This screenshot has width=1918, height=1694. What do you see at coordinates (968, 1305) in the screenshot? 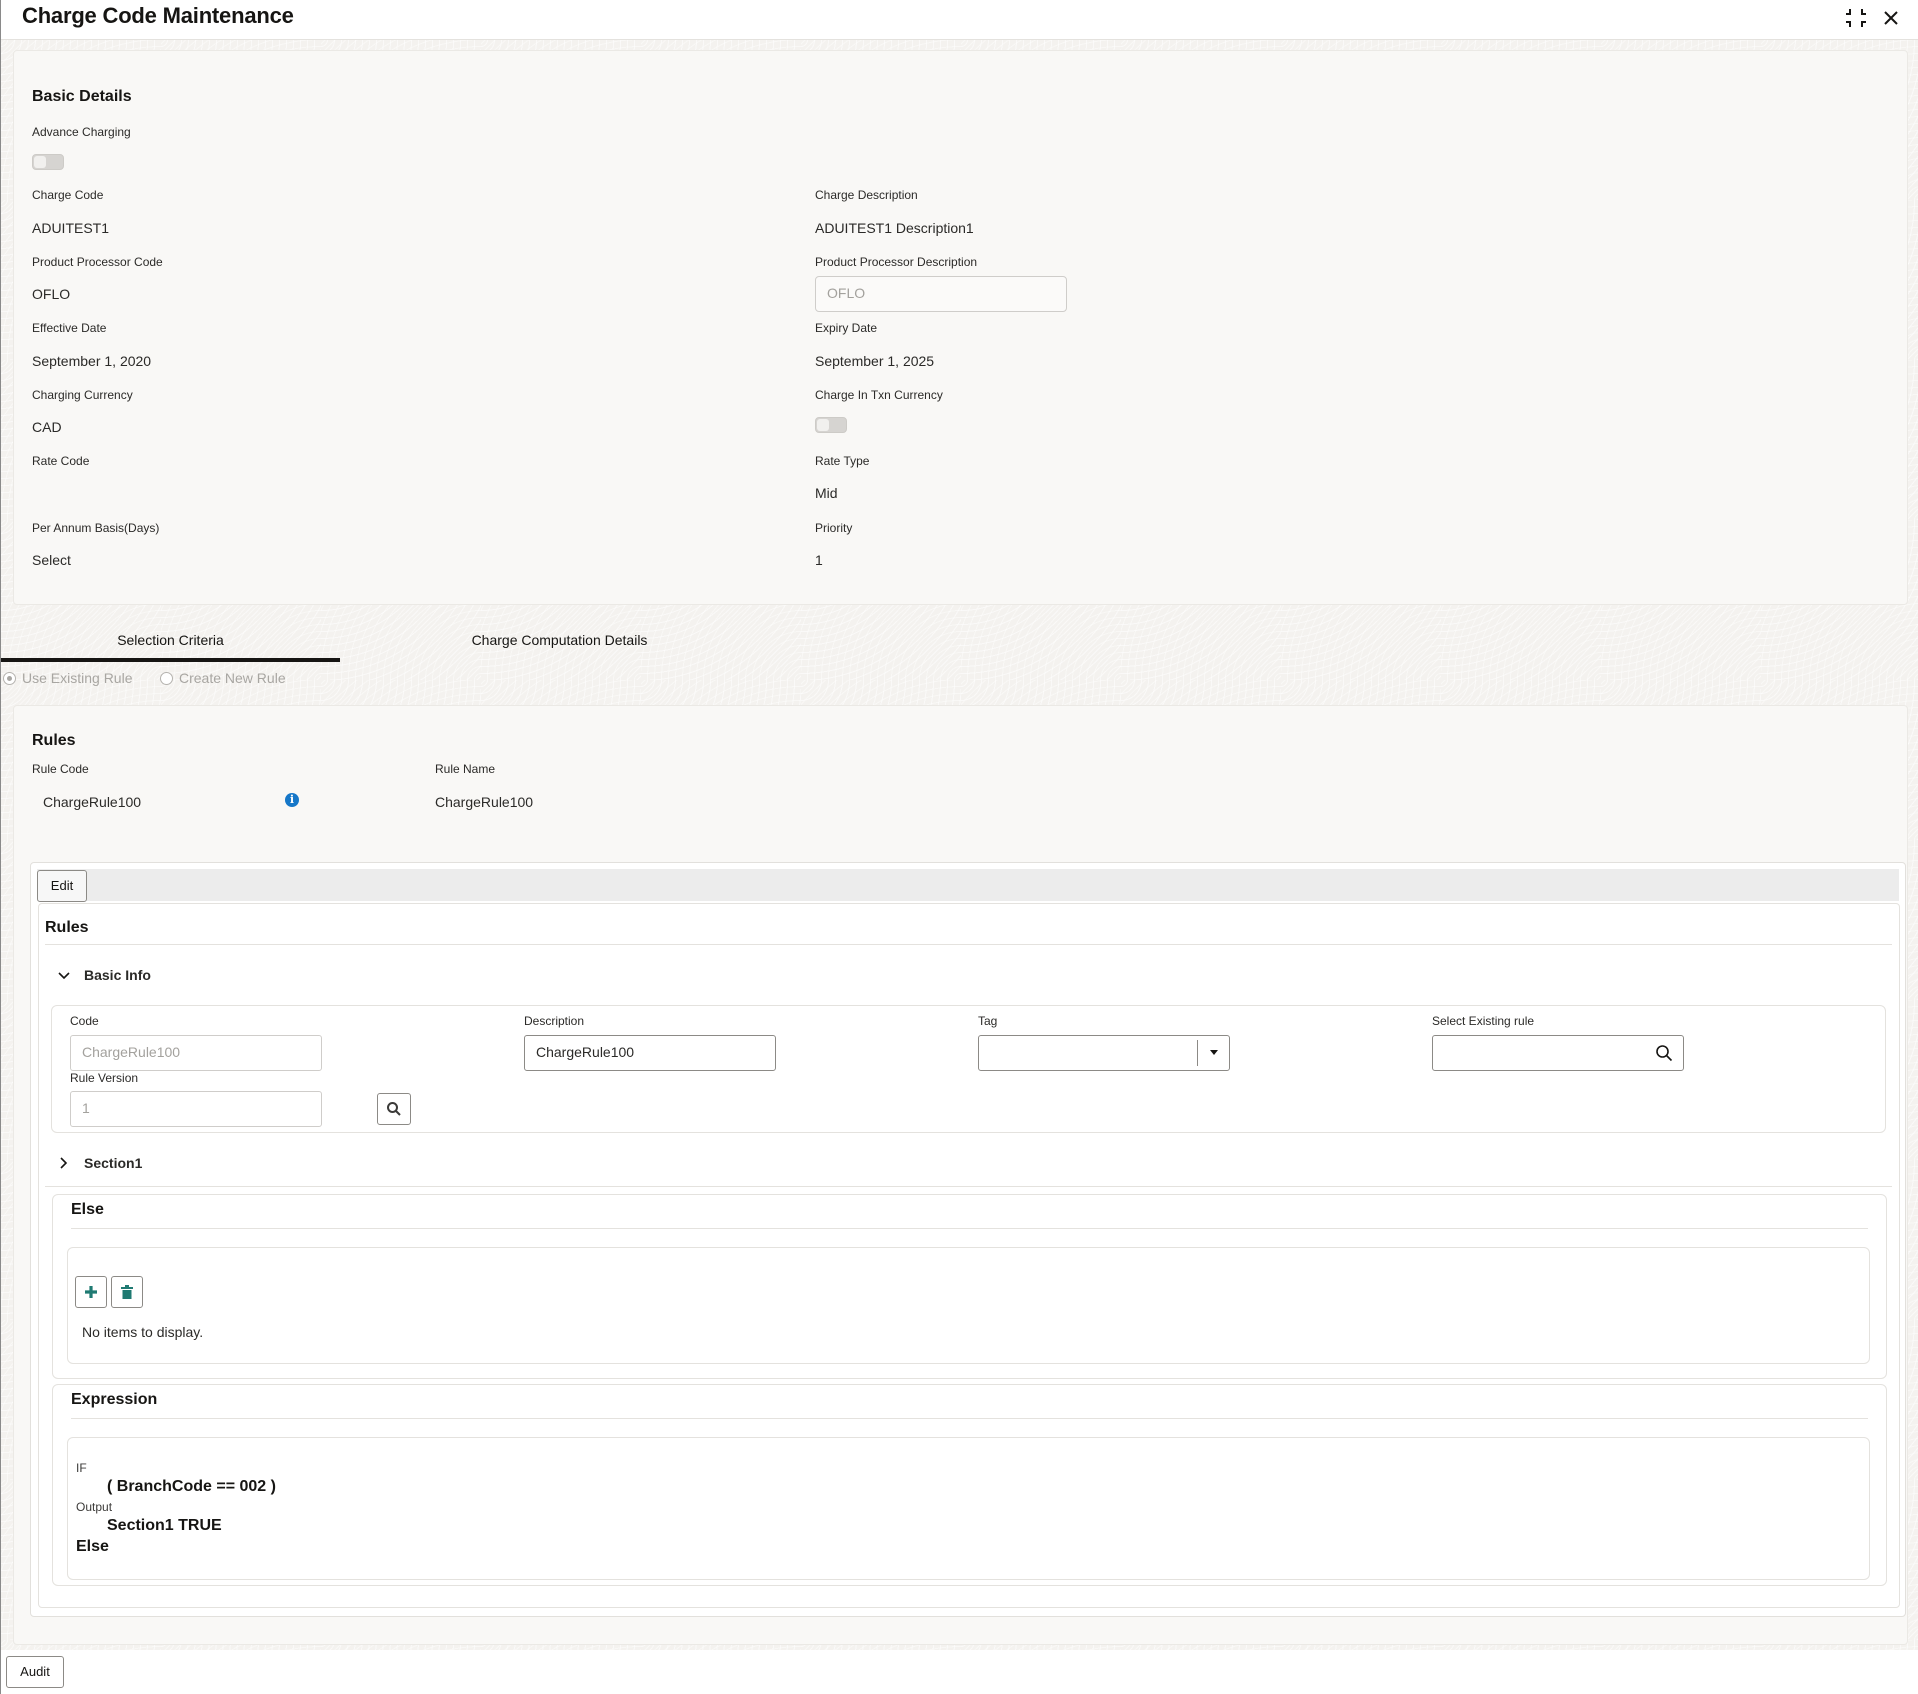
I see `else-items-card` at bounding box center [968, 1305].